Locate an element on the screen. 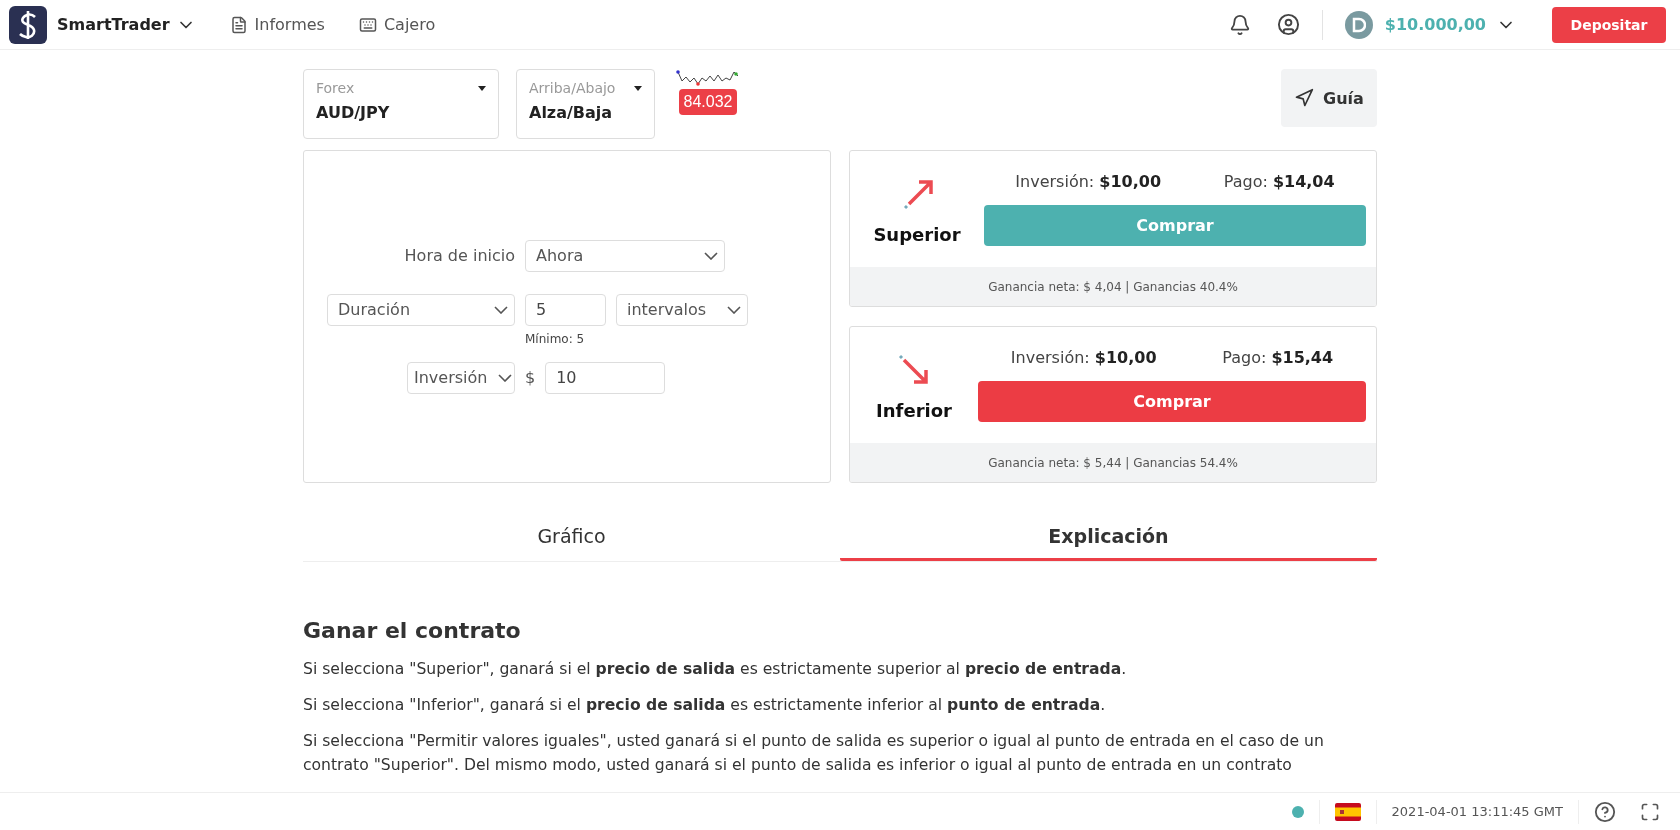  tab: Gráfico is located at coordinates (571, 538).